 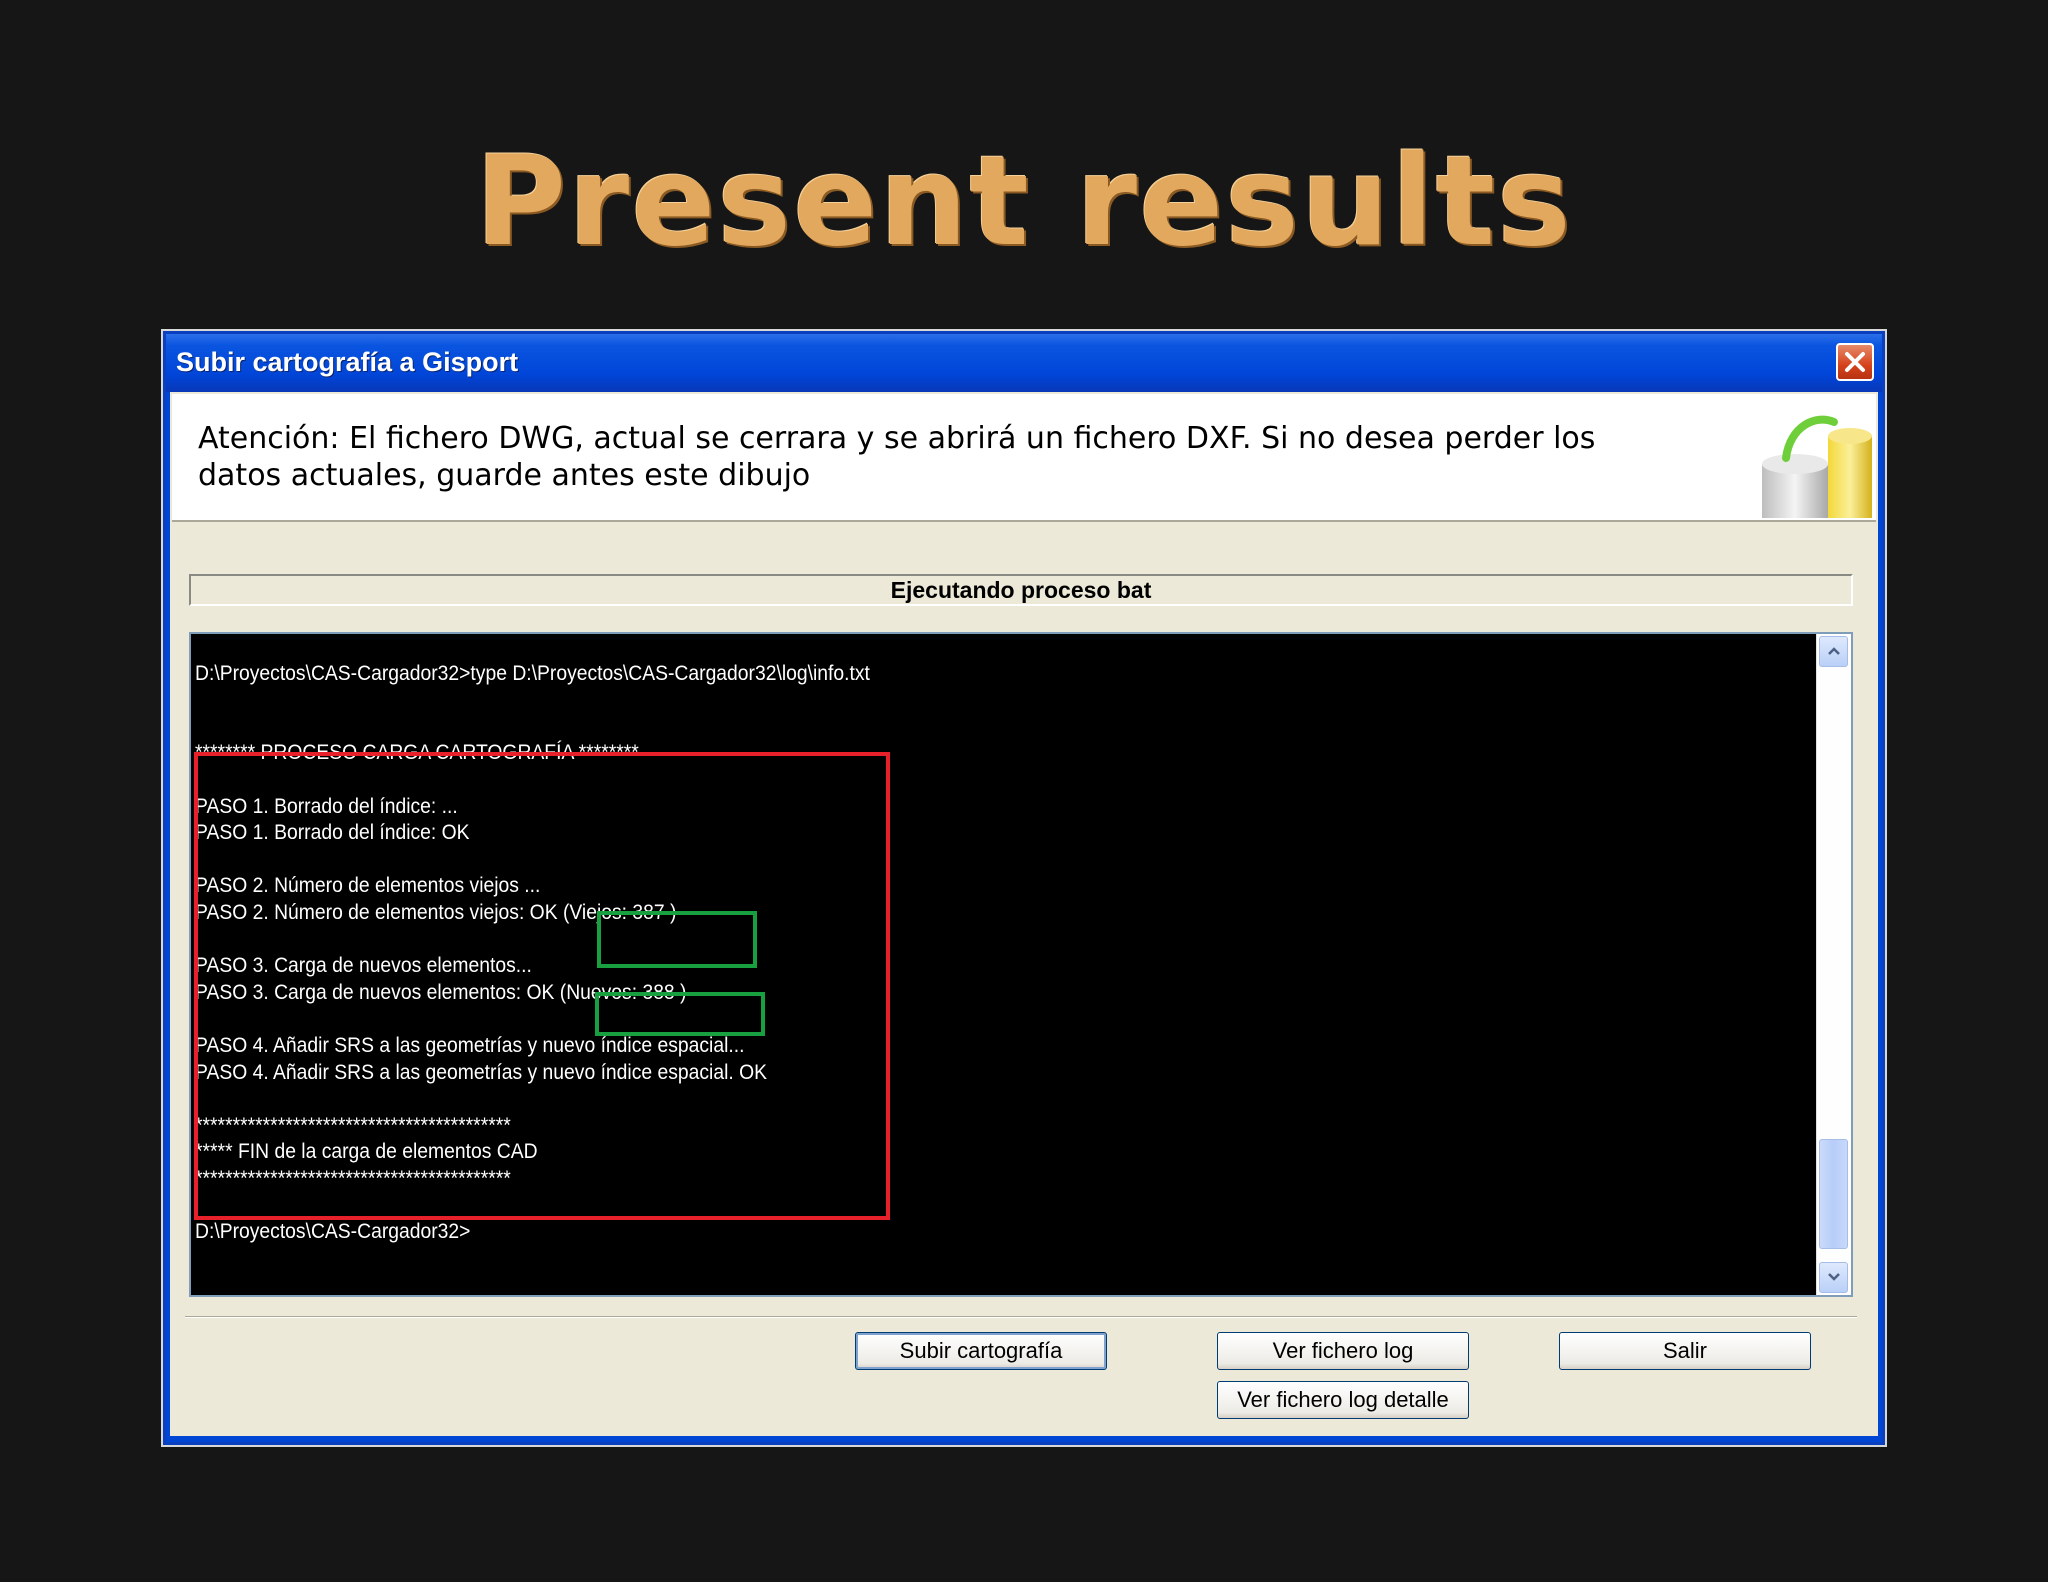 What do you see at coordinates (680, 1014) in the screenshot?
I see `new-count-highlight-box` at bounding box center [680, 1014].